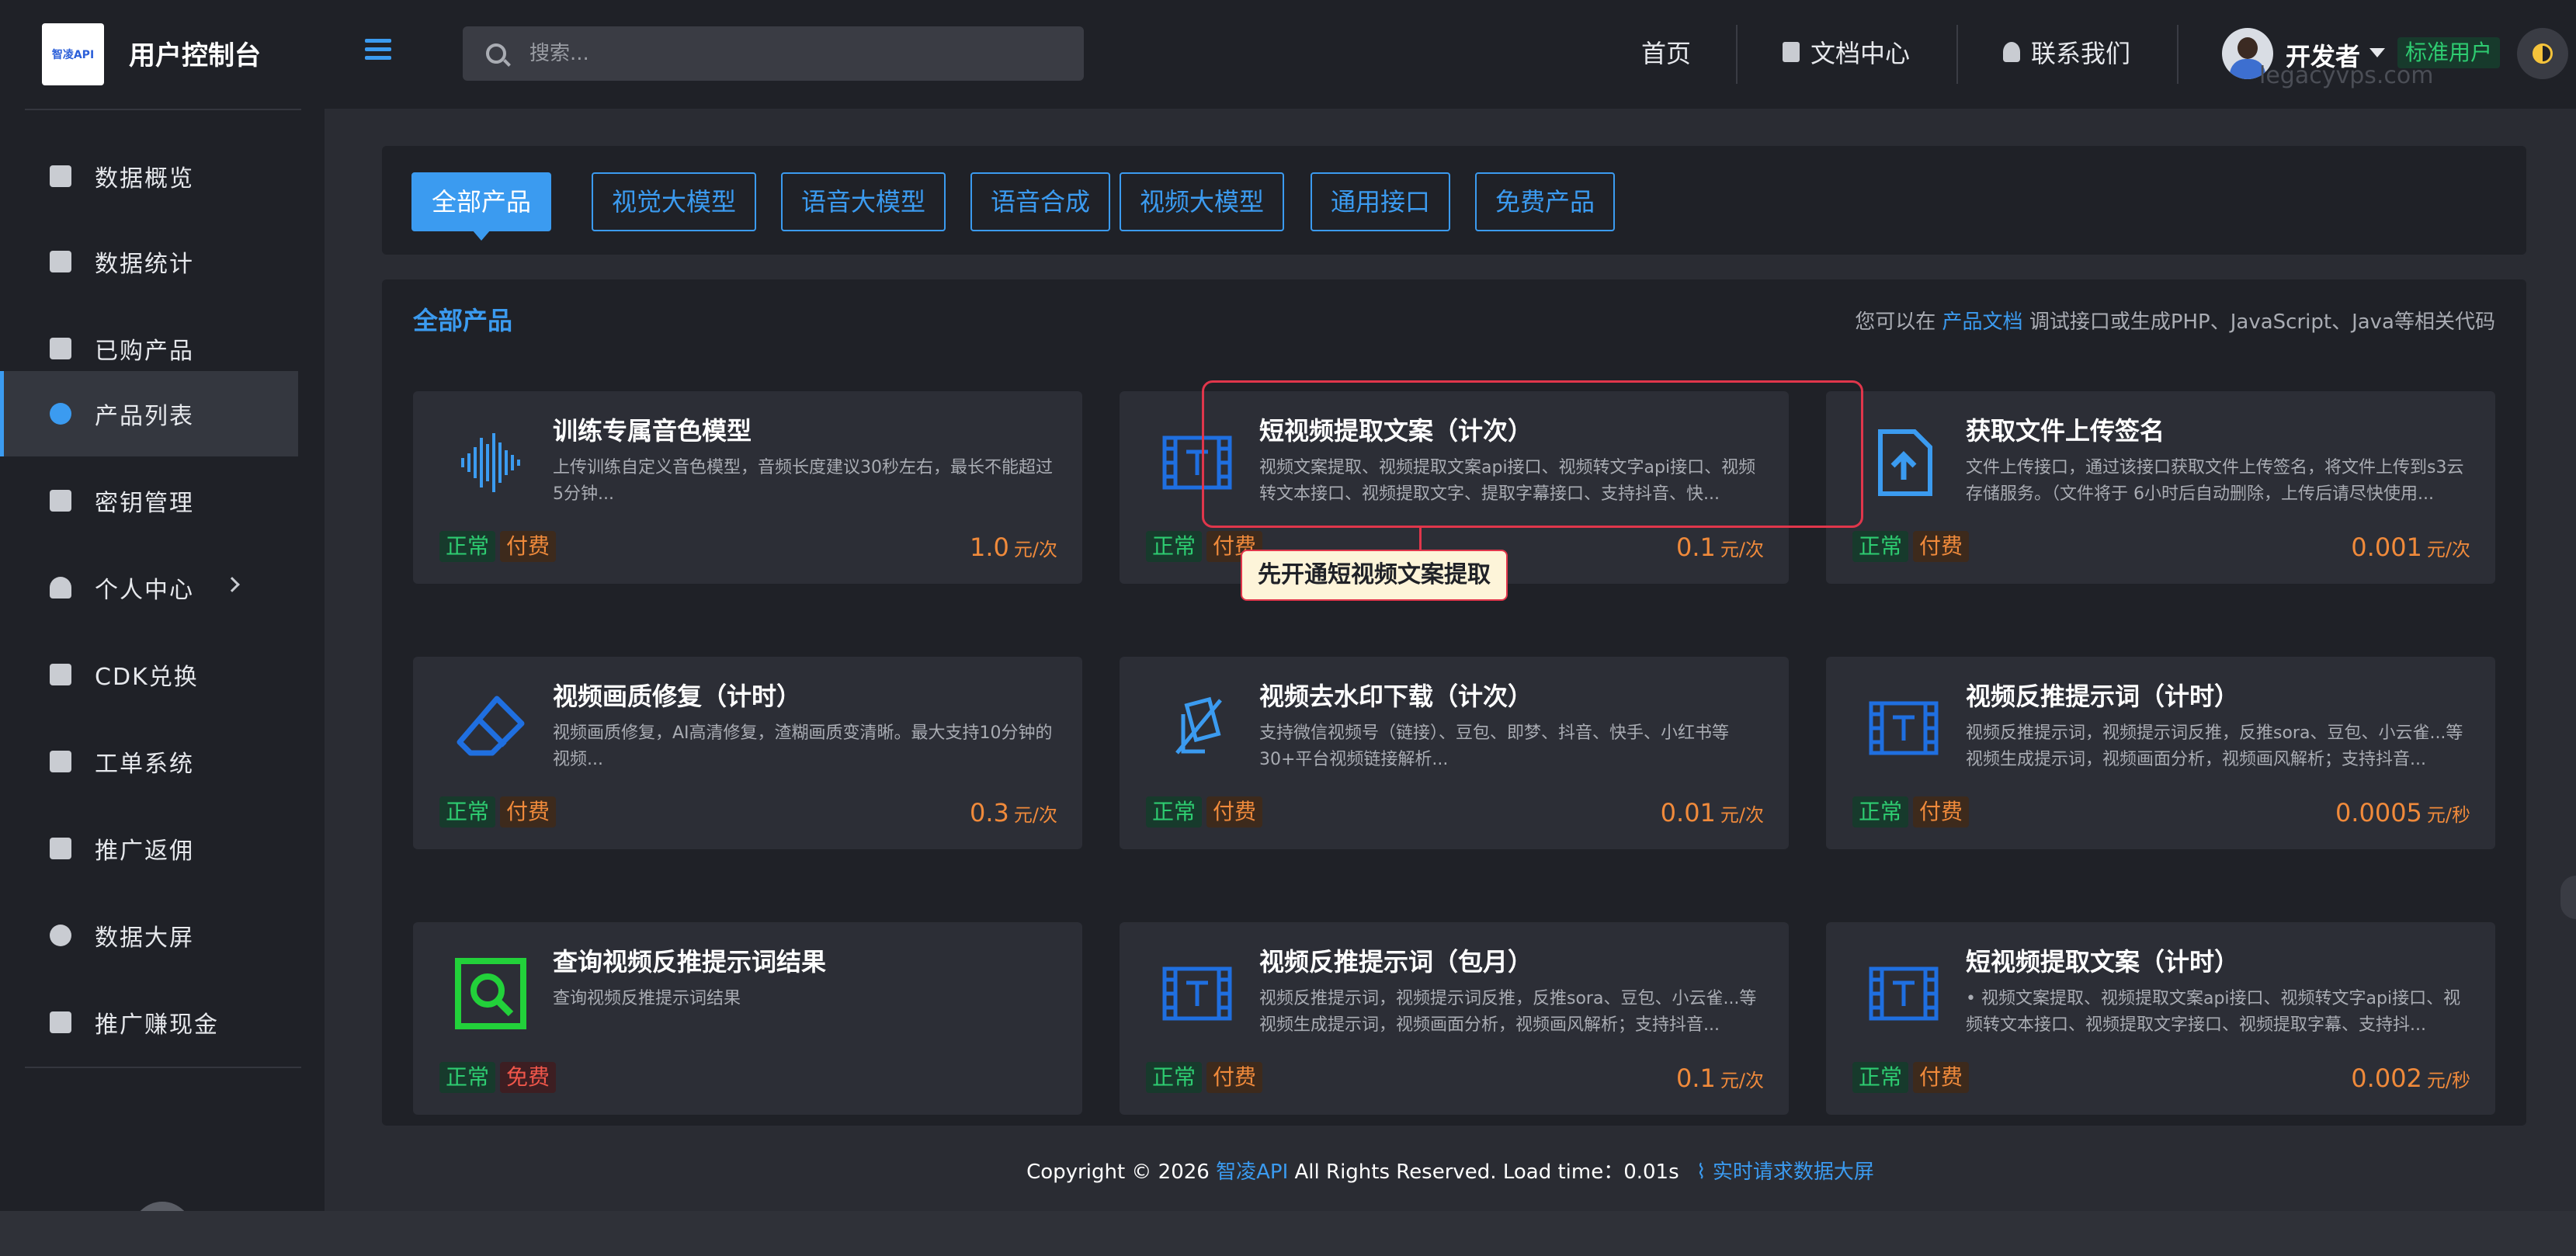  Describe the element at coordinates (2542, 53) in the screenshot. I see `theme-toggle-button` at that location.